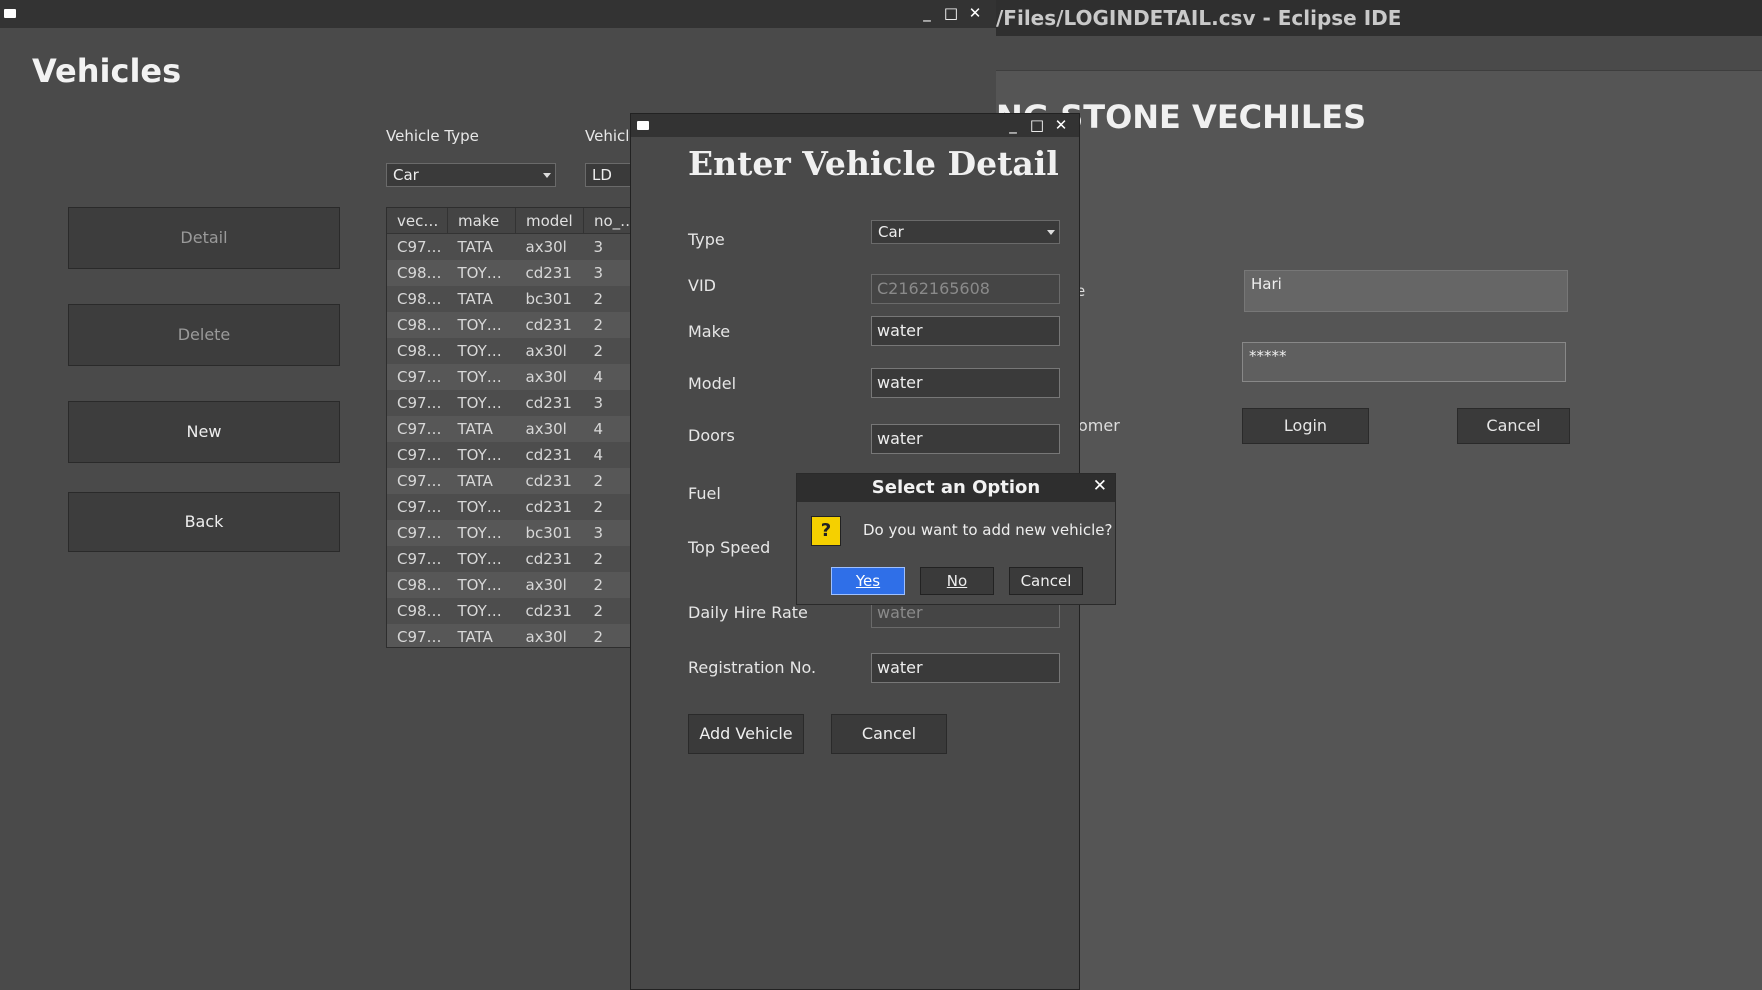 This screenshot has height=990, width=1762. Describe the element at coordinates (509, 273) in the screenshot. I see `table-row: C98… TOY… cd231 3` at that location.